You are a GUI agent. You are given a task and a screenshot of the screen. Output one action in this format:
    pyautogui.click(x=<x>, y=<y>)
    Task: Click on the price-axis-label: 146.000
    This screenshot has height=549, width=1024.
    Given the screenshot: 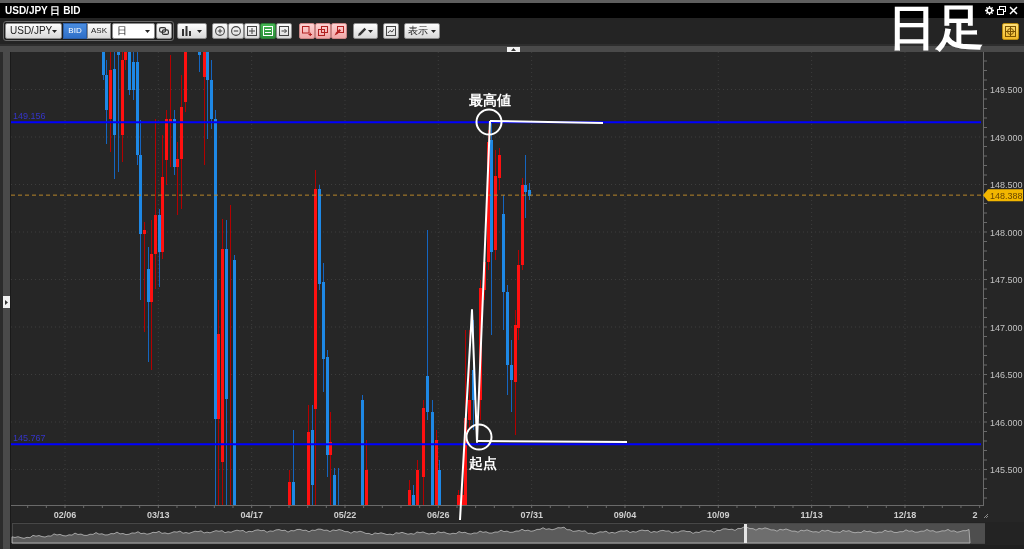 What is the action you would take?
    pyautogui.click(x=1006, y=422)
    